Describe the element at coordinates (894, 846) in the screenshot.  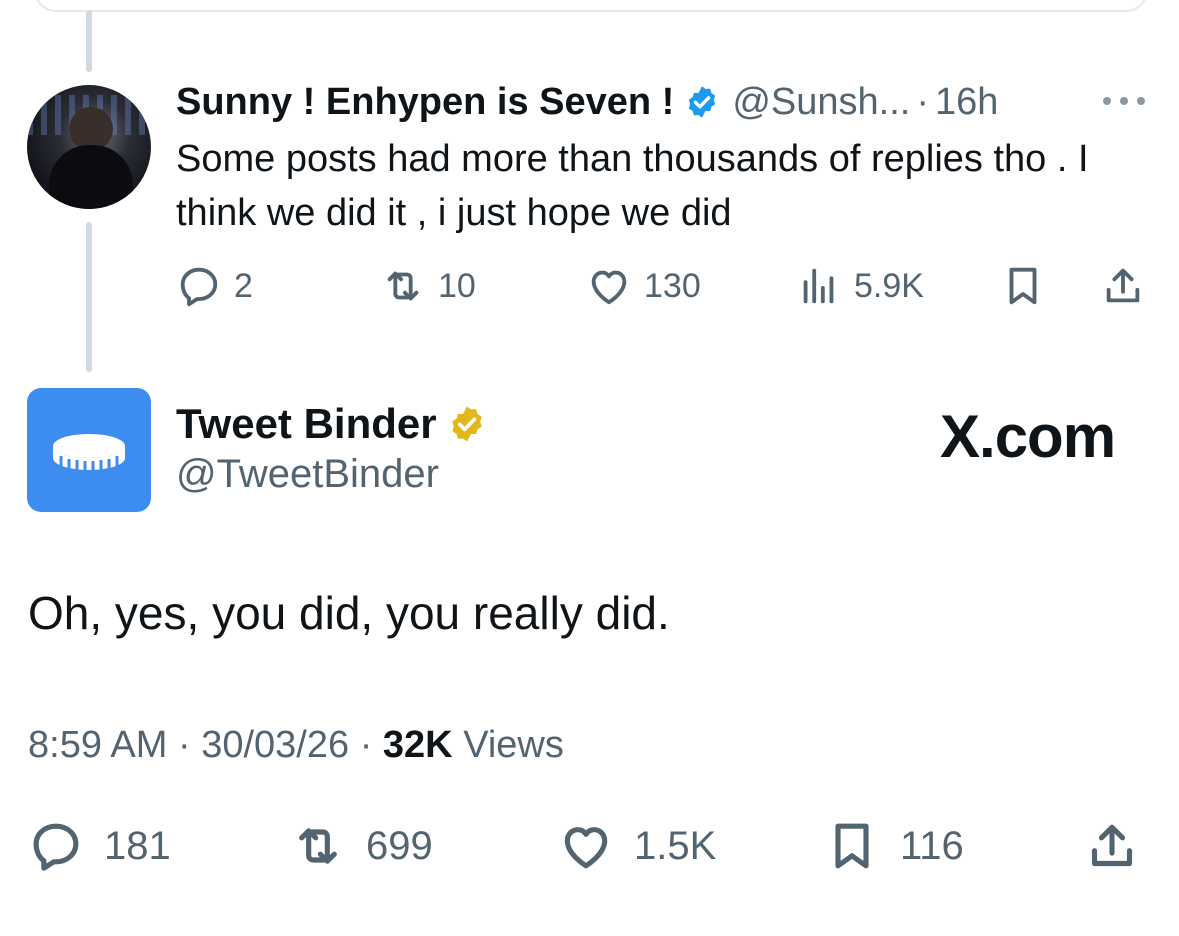
I see `bookmark-button: 116` at that location.